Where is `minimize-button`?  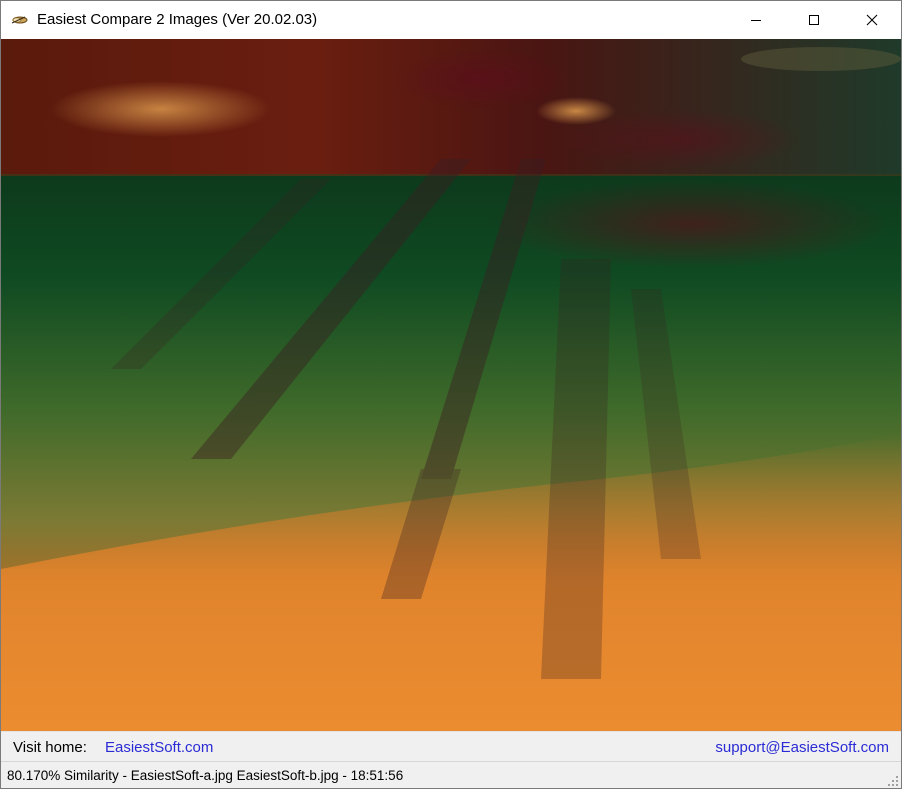
minimize-button is located at coordinates (756, 20).